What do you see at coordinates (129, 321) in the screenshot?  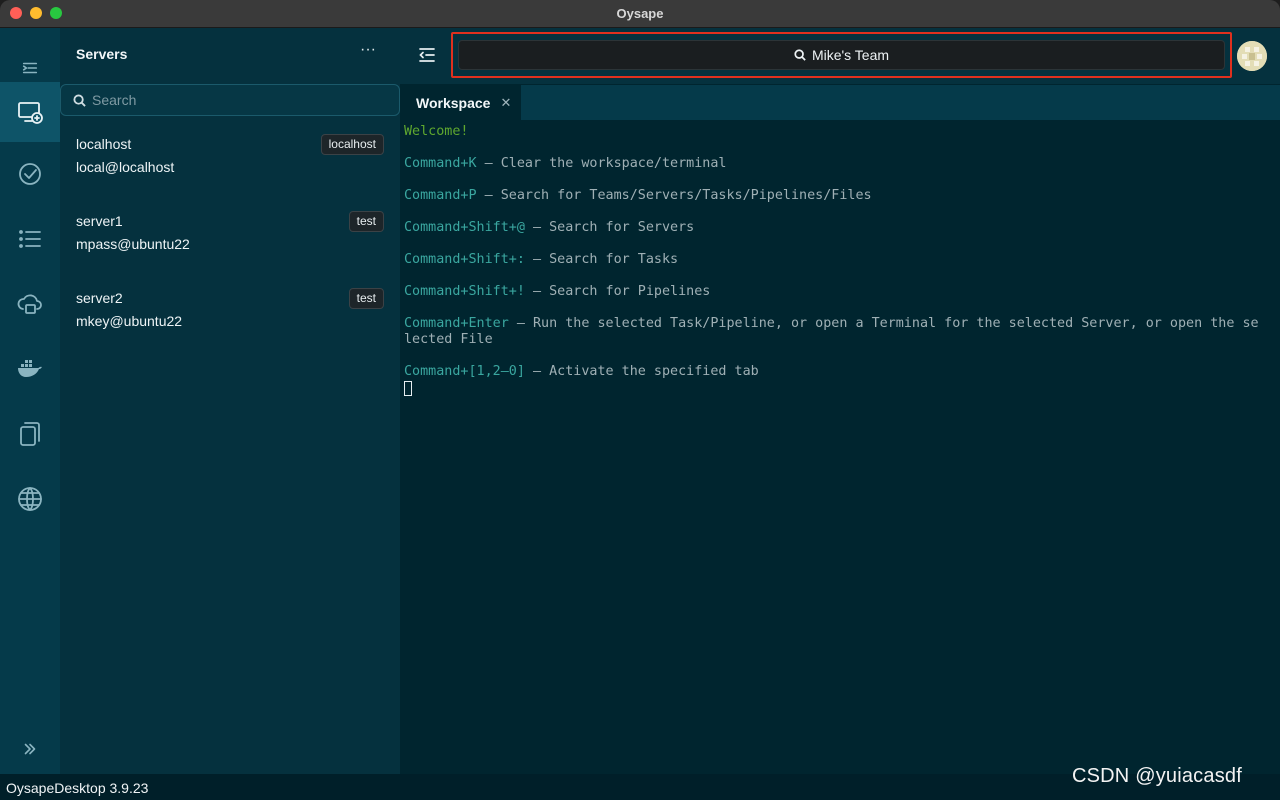 I see `server-user: mkey@ubuntu22` at bounding box center [129, 321].